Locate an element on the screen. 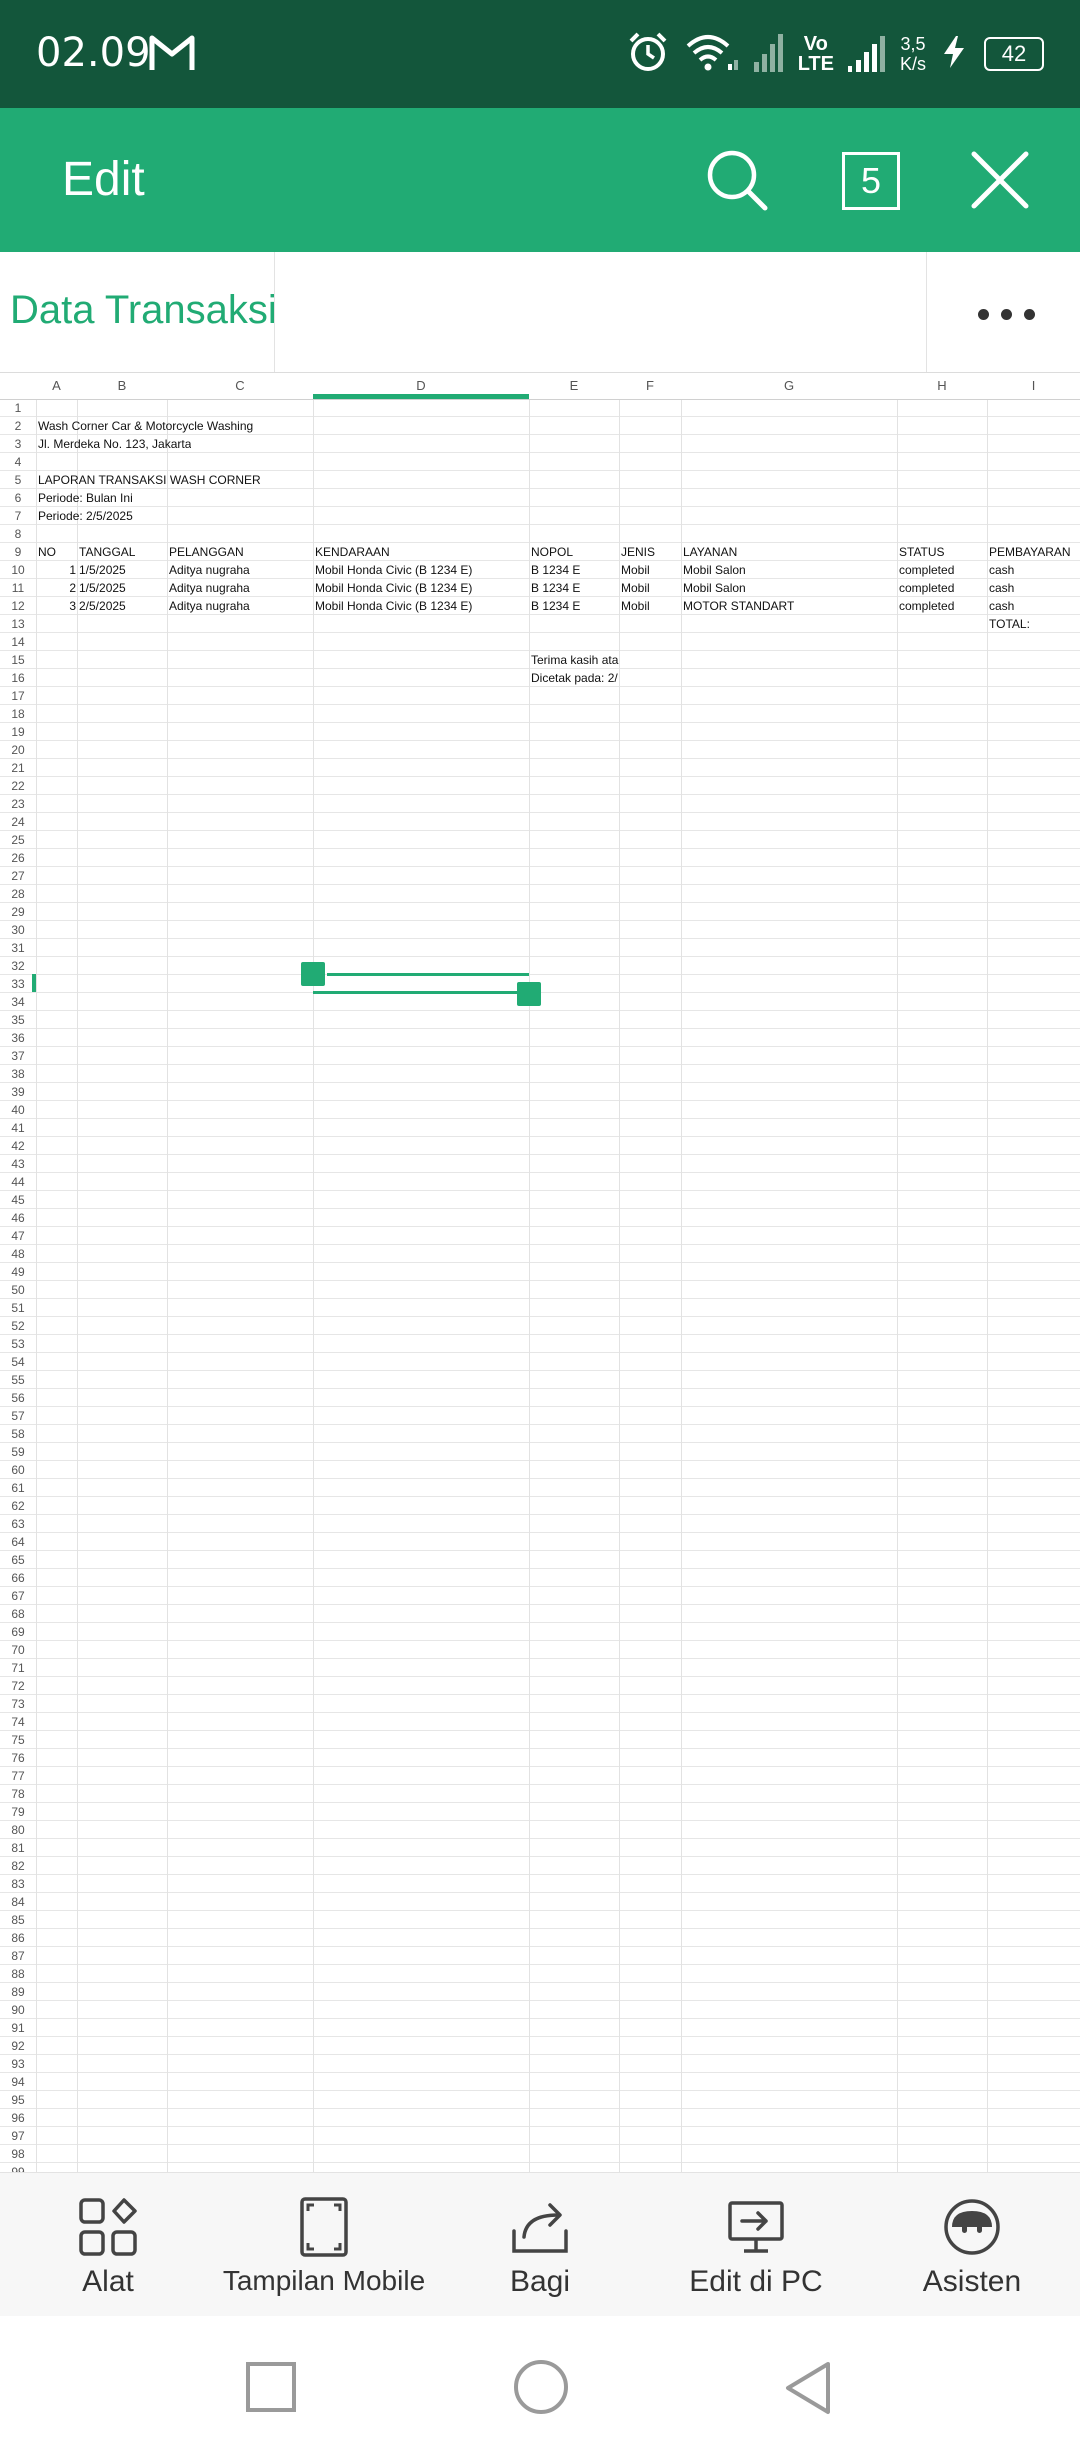 The width and height of the screenshot is (1080, 2460). row-number: 96 is located at coordinates (18, 2118).